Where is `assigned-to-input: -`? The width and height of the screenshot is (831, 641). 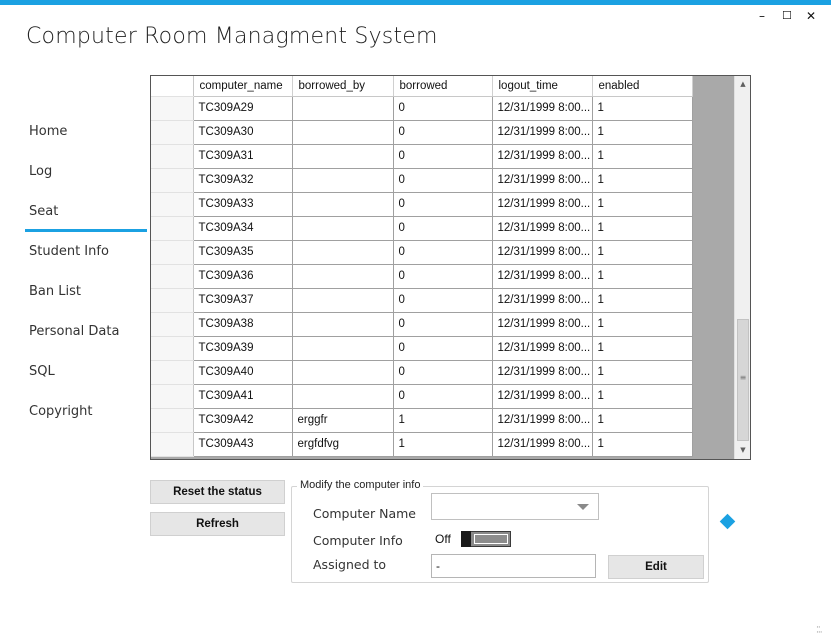 assigned-to-input: - is located at coordinates (513, 566).